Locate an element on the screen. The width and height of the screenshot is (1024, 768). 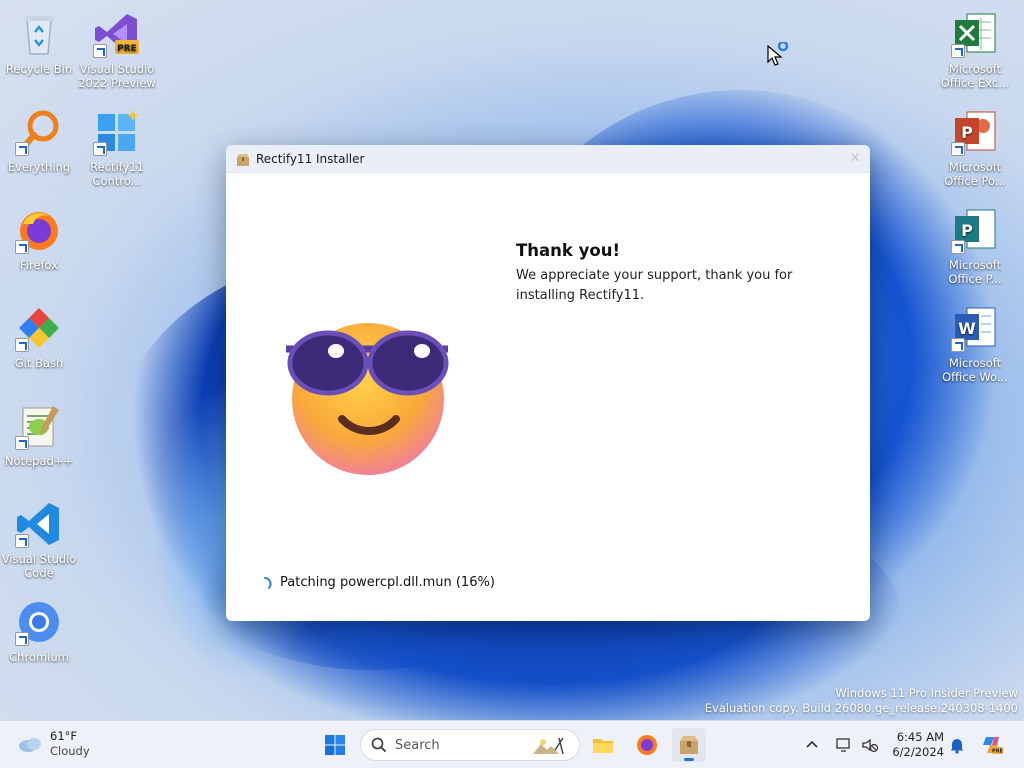
copilot-button: PRE is located at coordinates (992, 744).